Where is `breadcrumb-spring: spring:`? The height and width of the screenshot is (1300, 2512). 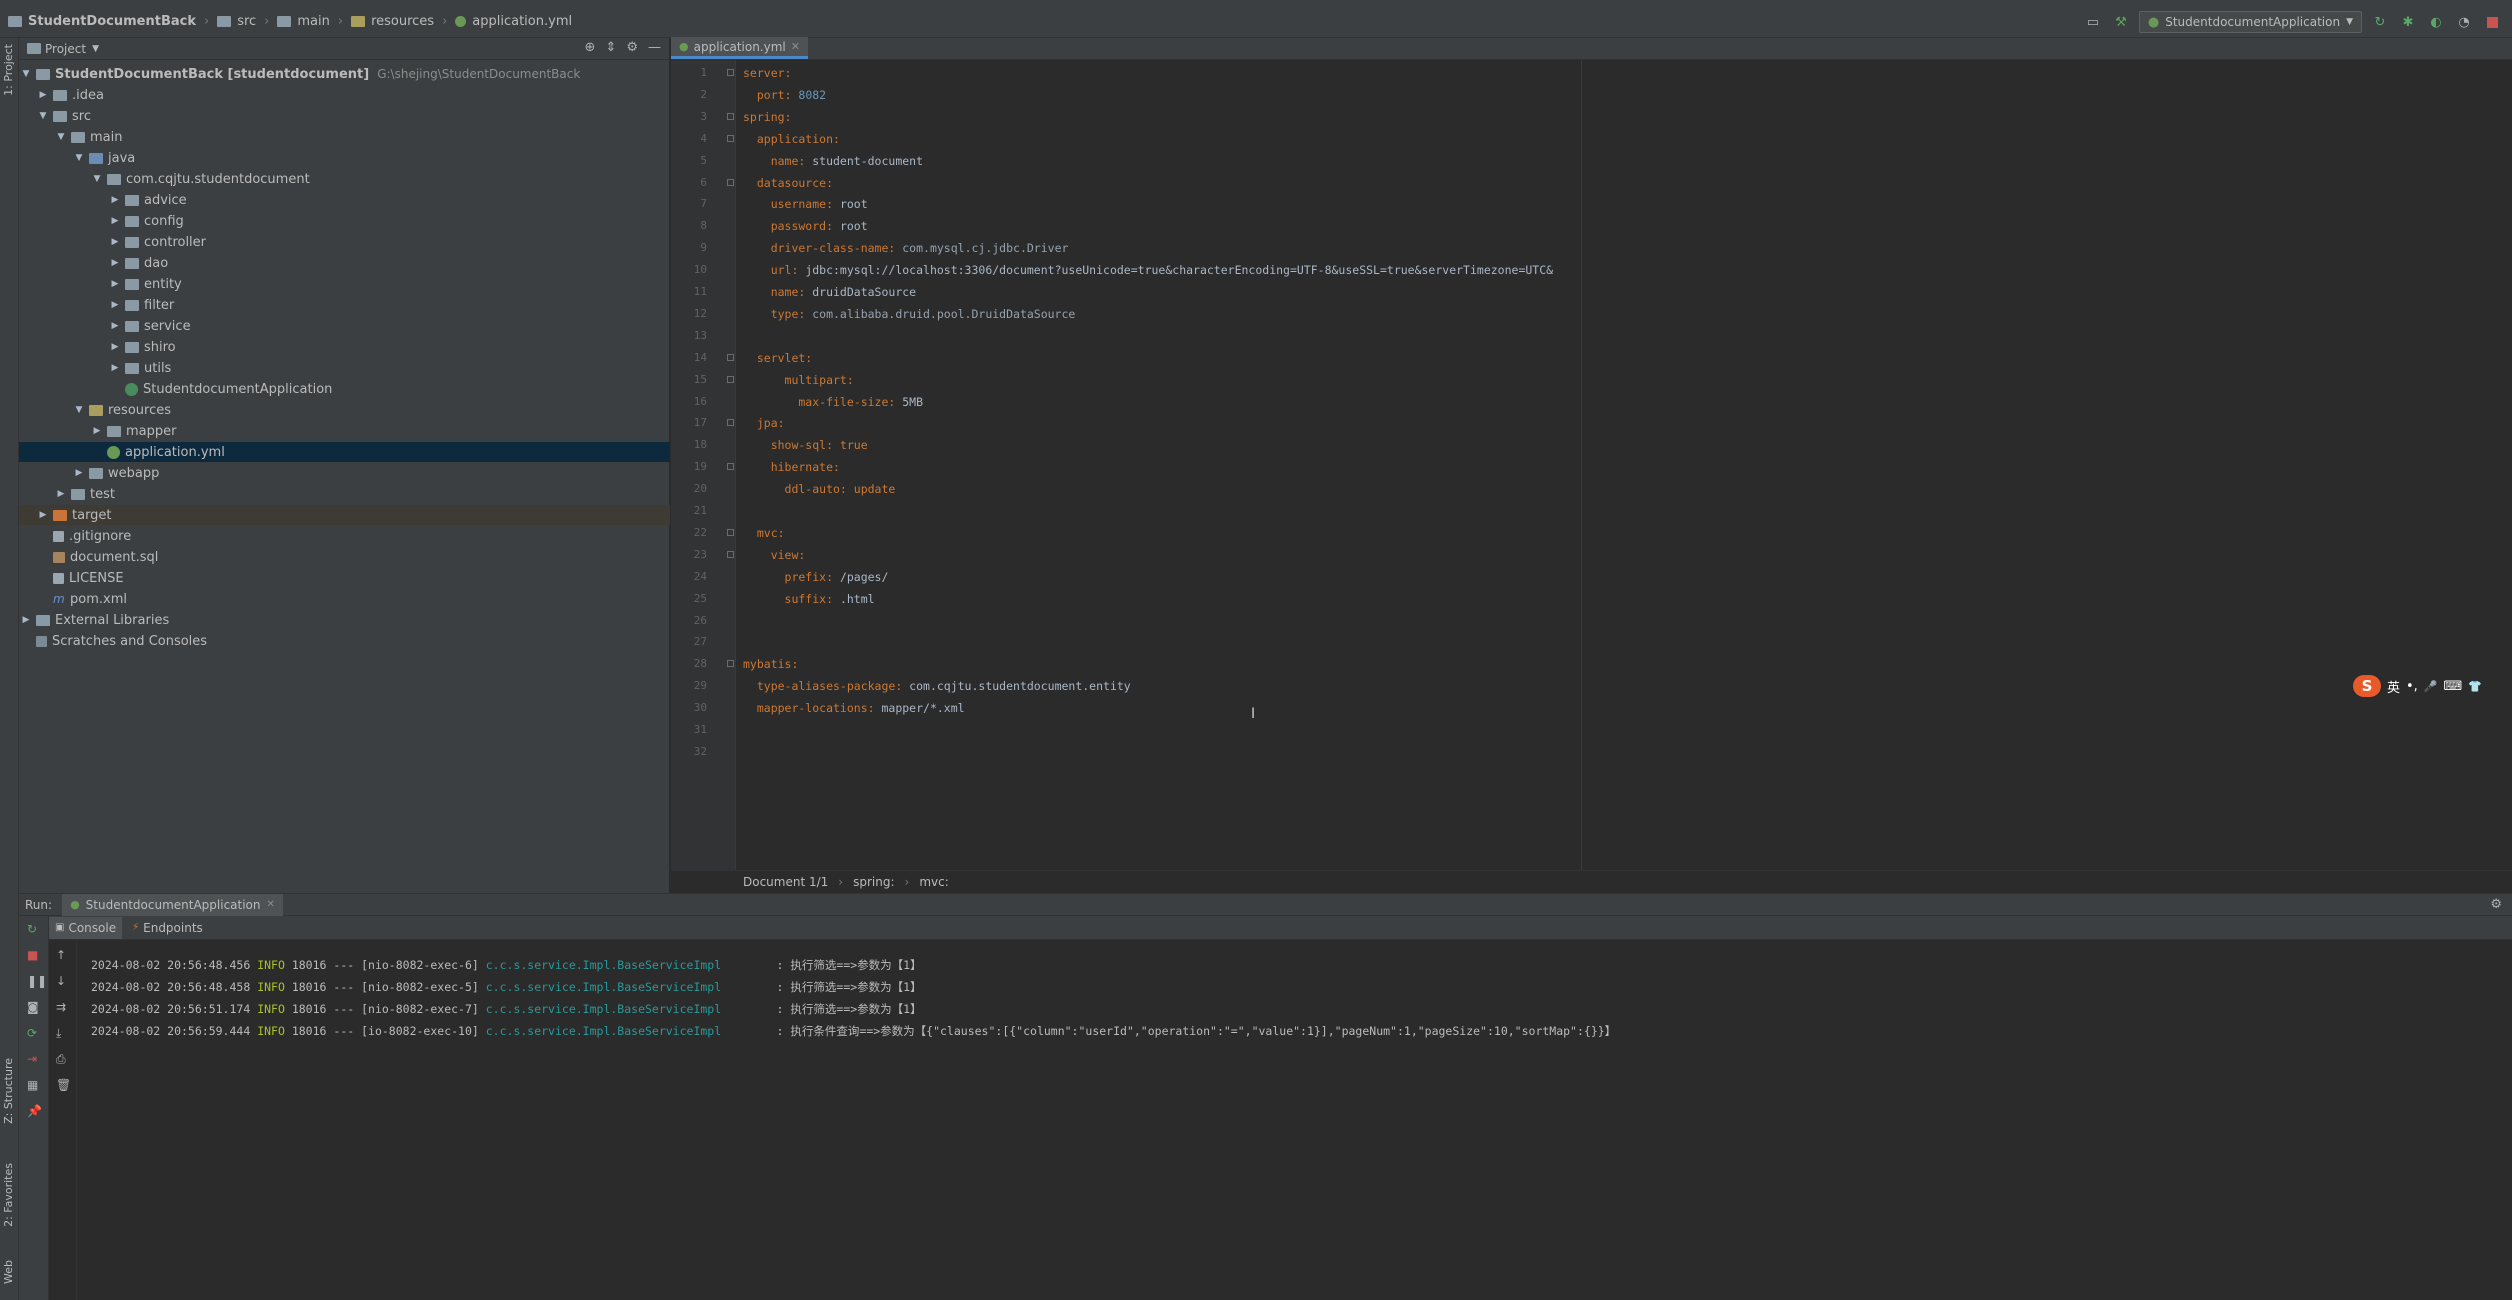
breadcrumb-spring: spring: is located at coordinates (873, 882).